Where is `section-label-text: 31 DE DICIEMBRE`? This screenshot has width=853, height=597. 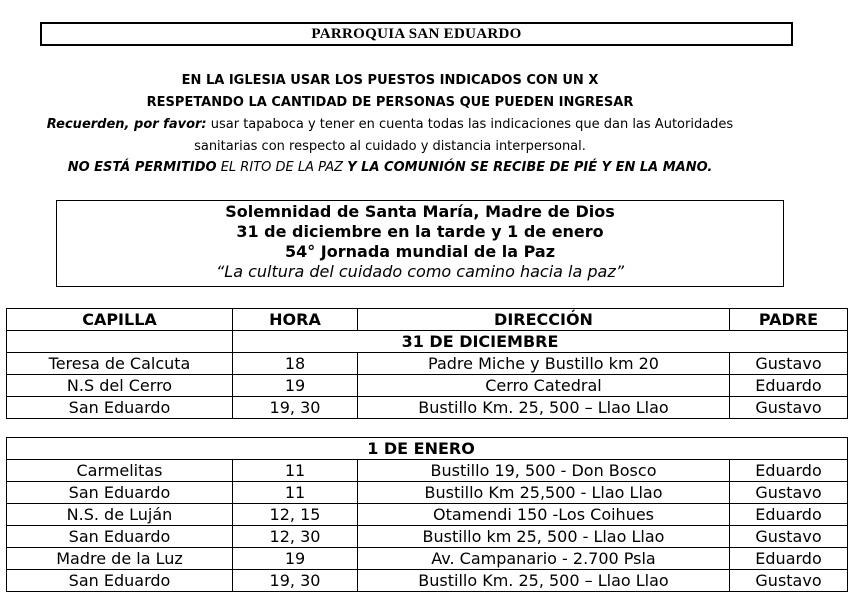
section-label-text: 31 DE DICIEMBRE is located at coordinates (480, 341).